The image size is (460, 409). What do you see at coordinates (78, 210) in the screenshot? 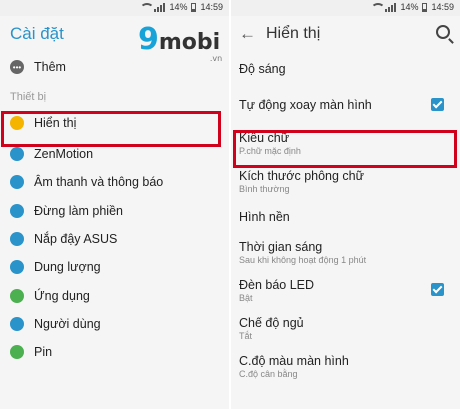
I see `settings-item-label: Đừng làm phiền` at bounding box center [78, 210].